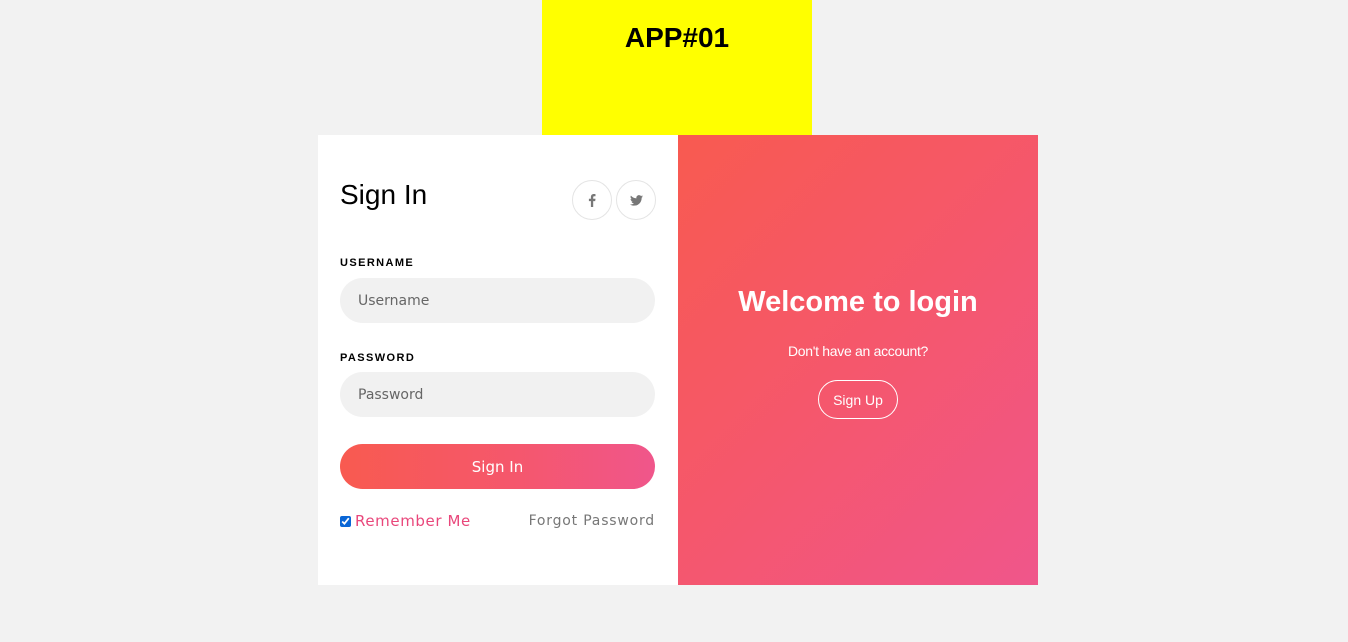  Describe the element at coordinates (614, 200) in the screenshot. I see `social-links` at that location.